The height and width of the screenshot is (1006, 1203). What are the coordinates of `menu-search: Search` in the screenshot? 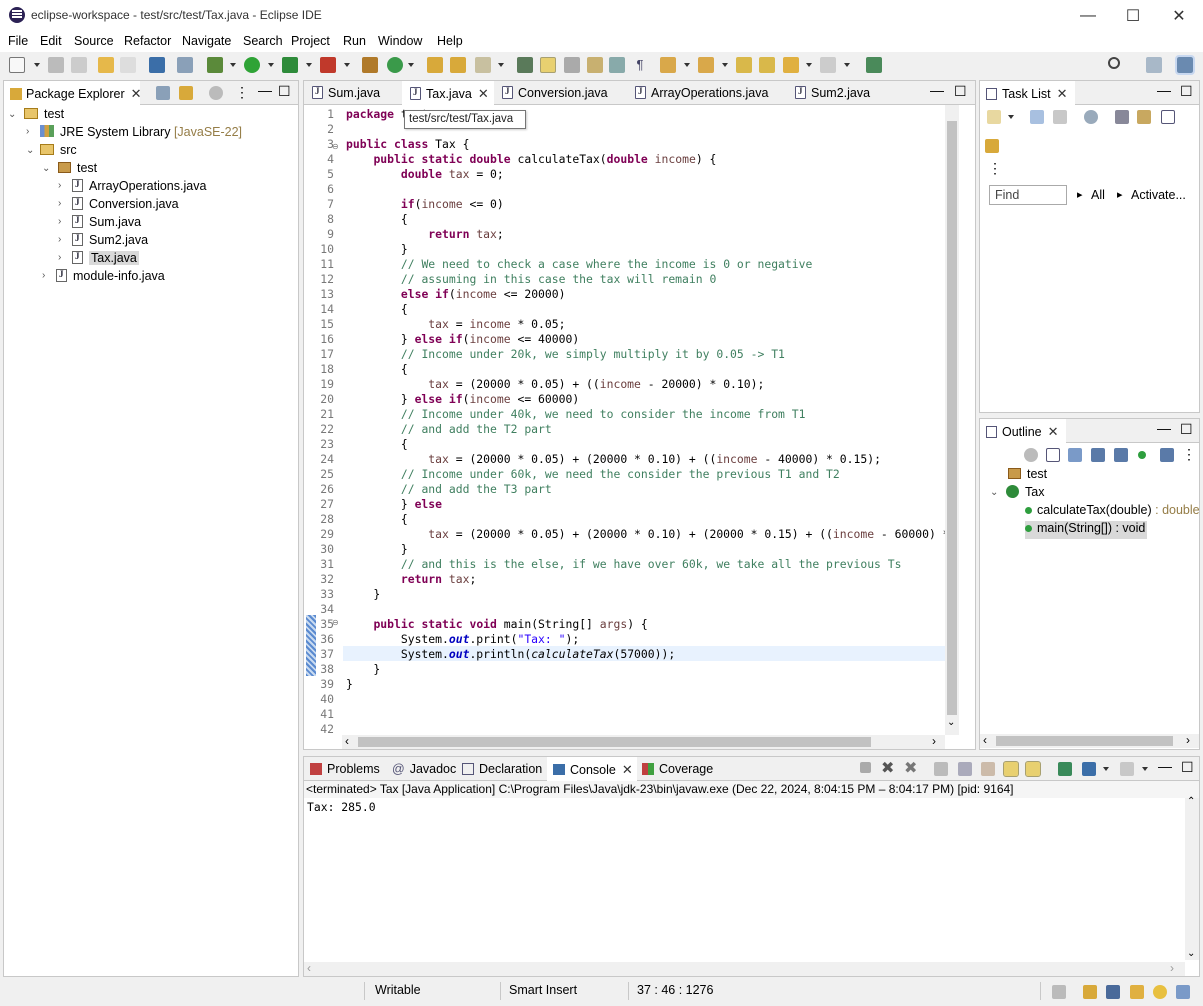 It's located at (263, 41).